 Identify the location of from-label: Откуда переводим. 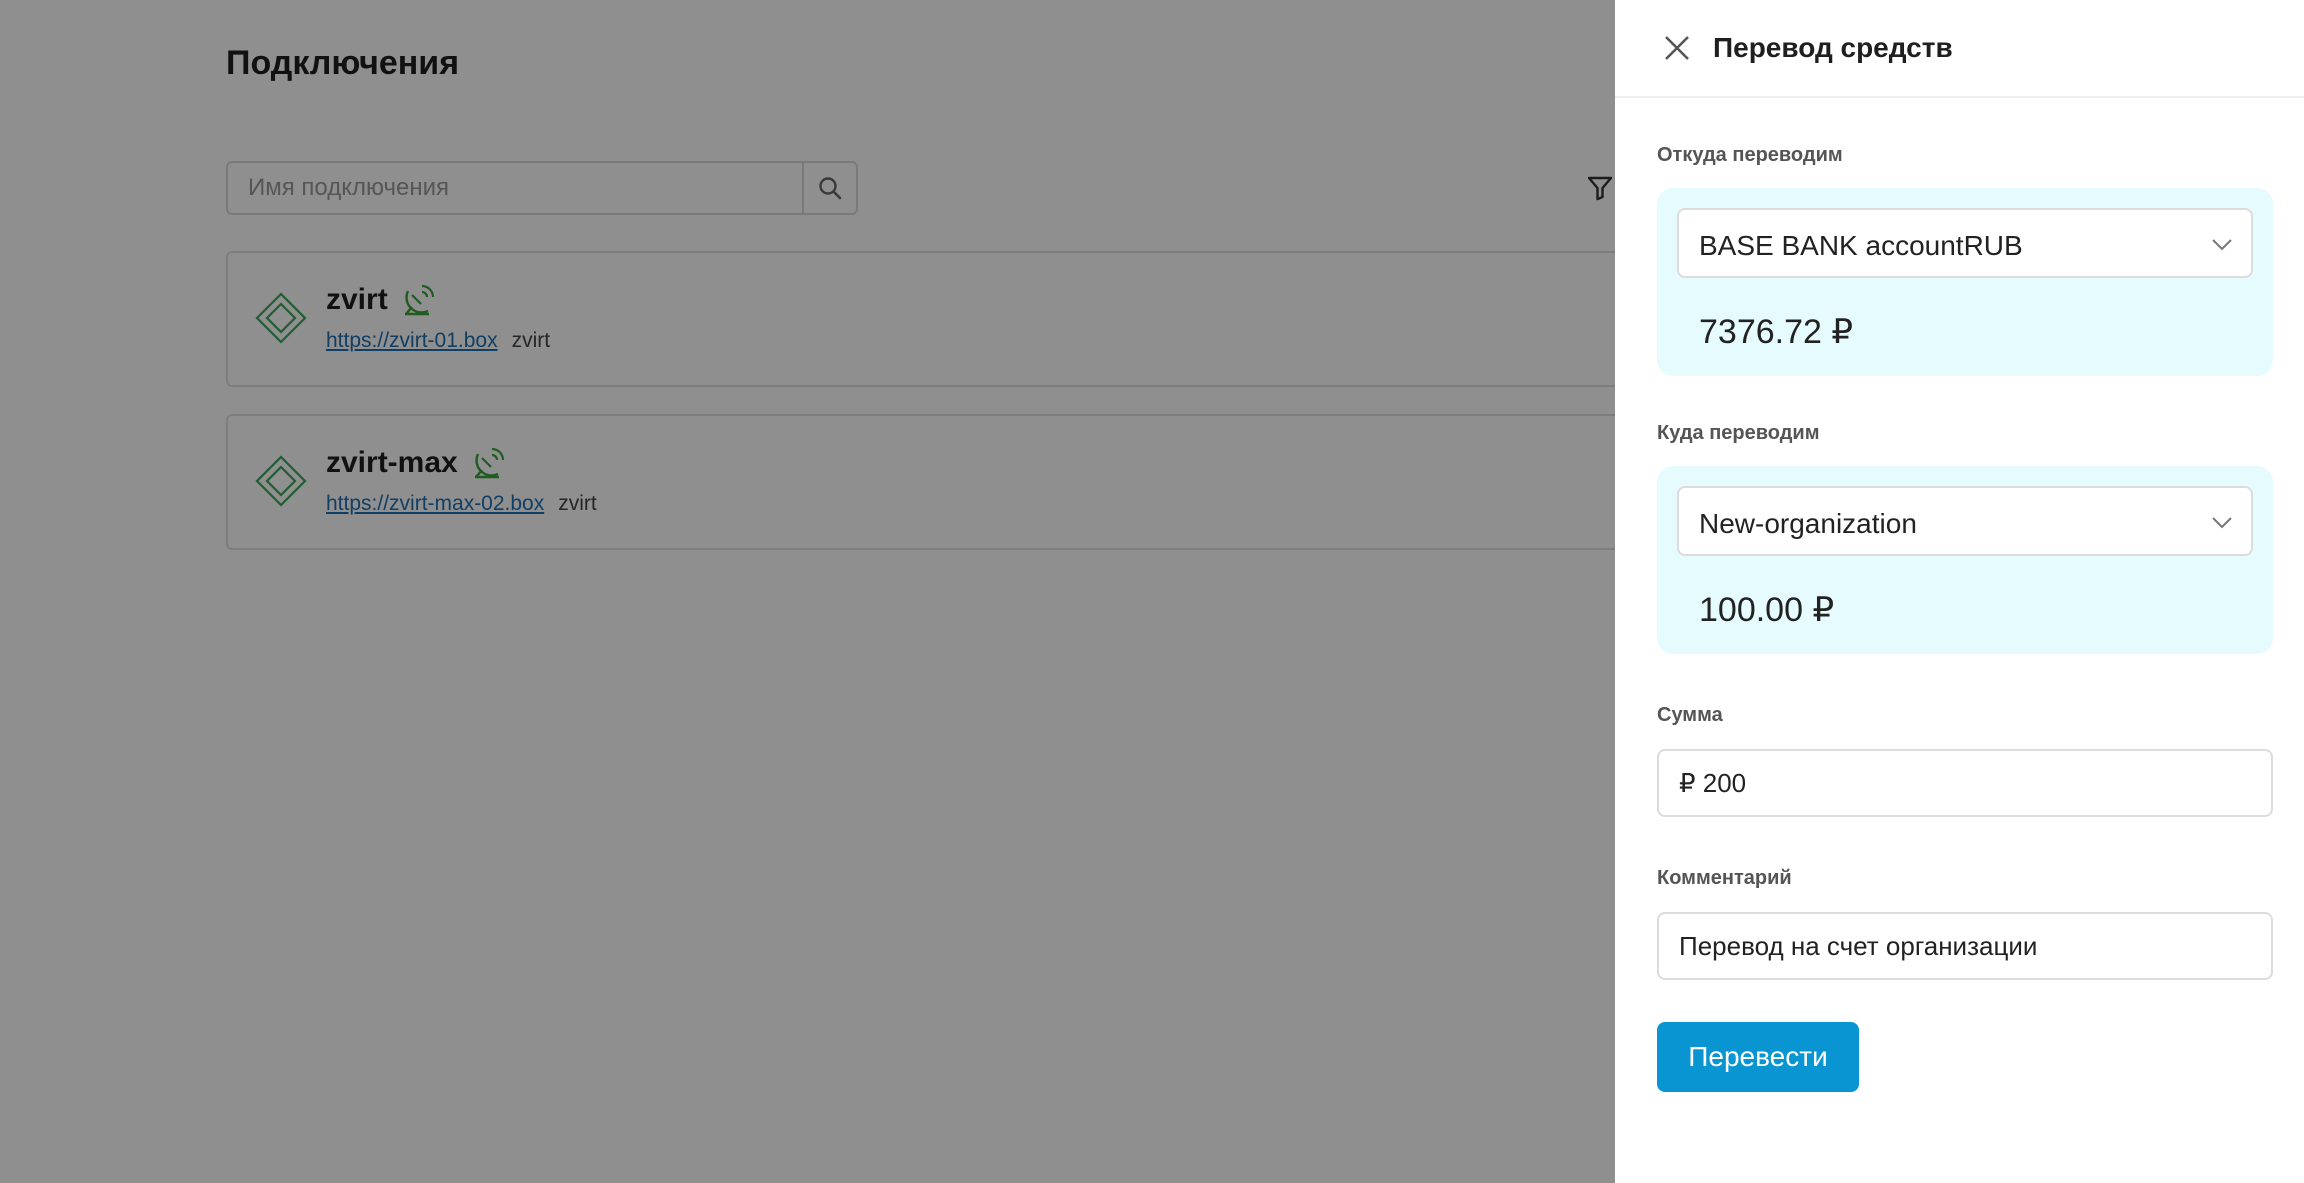
(1750, 155).